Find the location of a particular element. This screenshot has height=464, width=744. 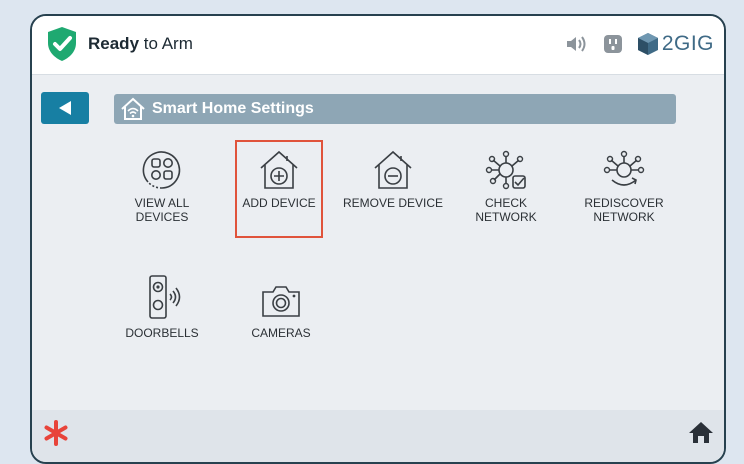

brand-name: 2GIG is located at coordinates (687, 43).